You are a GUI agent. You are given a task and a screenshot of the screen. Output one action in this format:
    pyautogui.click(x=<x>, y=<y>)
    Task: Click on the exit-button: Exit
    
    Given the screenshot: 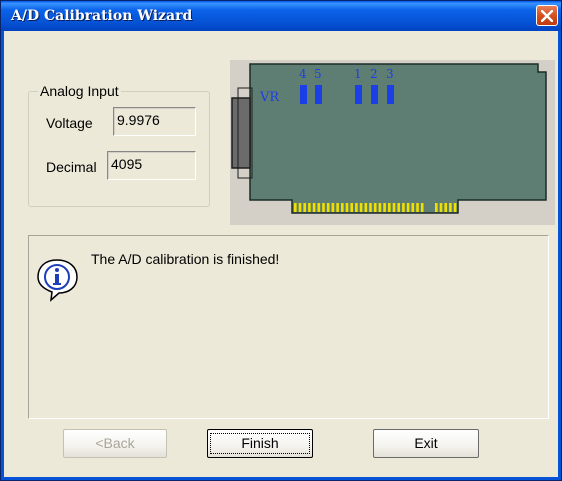 What is the action you would take?
    pyautogui.click(x=426, y=443)
    